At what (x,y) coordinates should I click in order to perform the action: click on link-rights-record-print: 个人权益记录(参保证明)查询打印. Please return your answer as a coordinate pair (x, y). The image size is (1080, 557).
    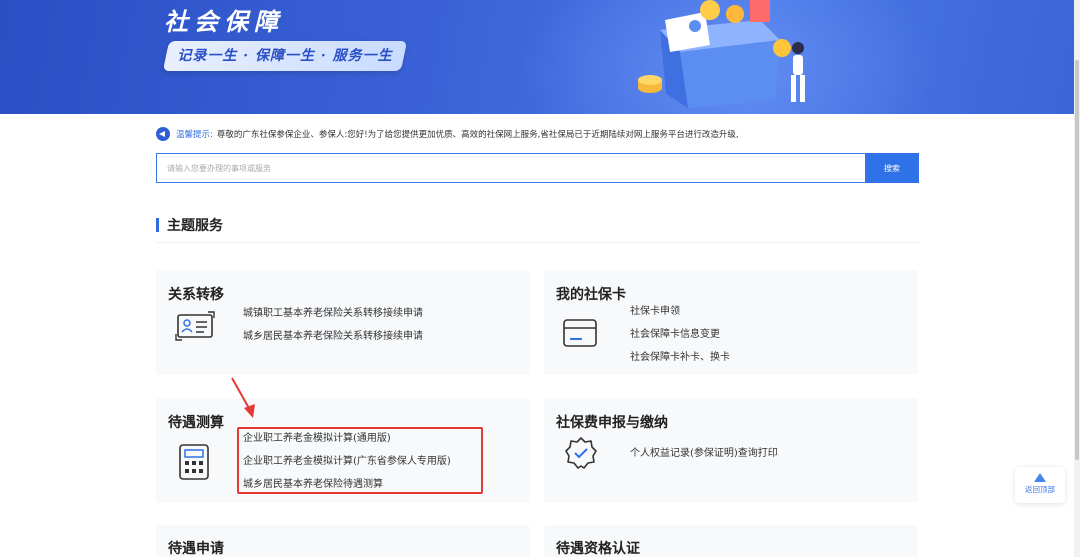
    Looking at the image, I should click on (704, 453).